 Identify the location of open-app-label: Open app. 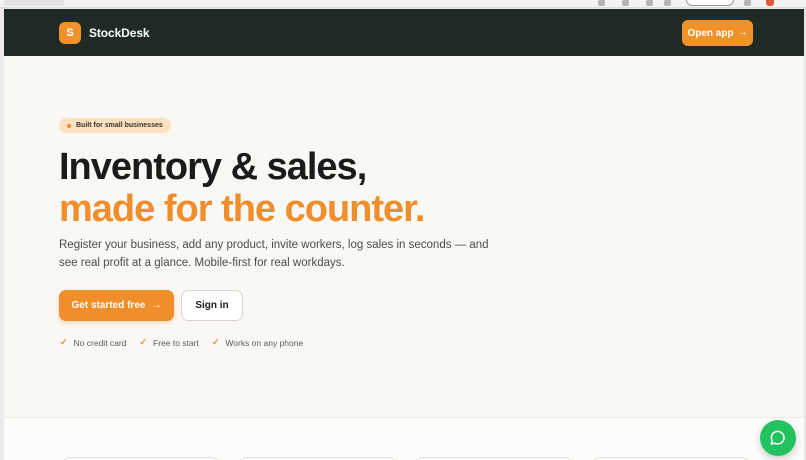
(710, 33).